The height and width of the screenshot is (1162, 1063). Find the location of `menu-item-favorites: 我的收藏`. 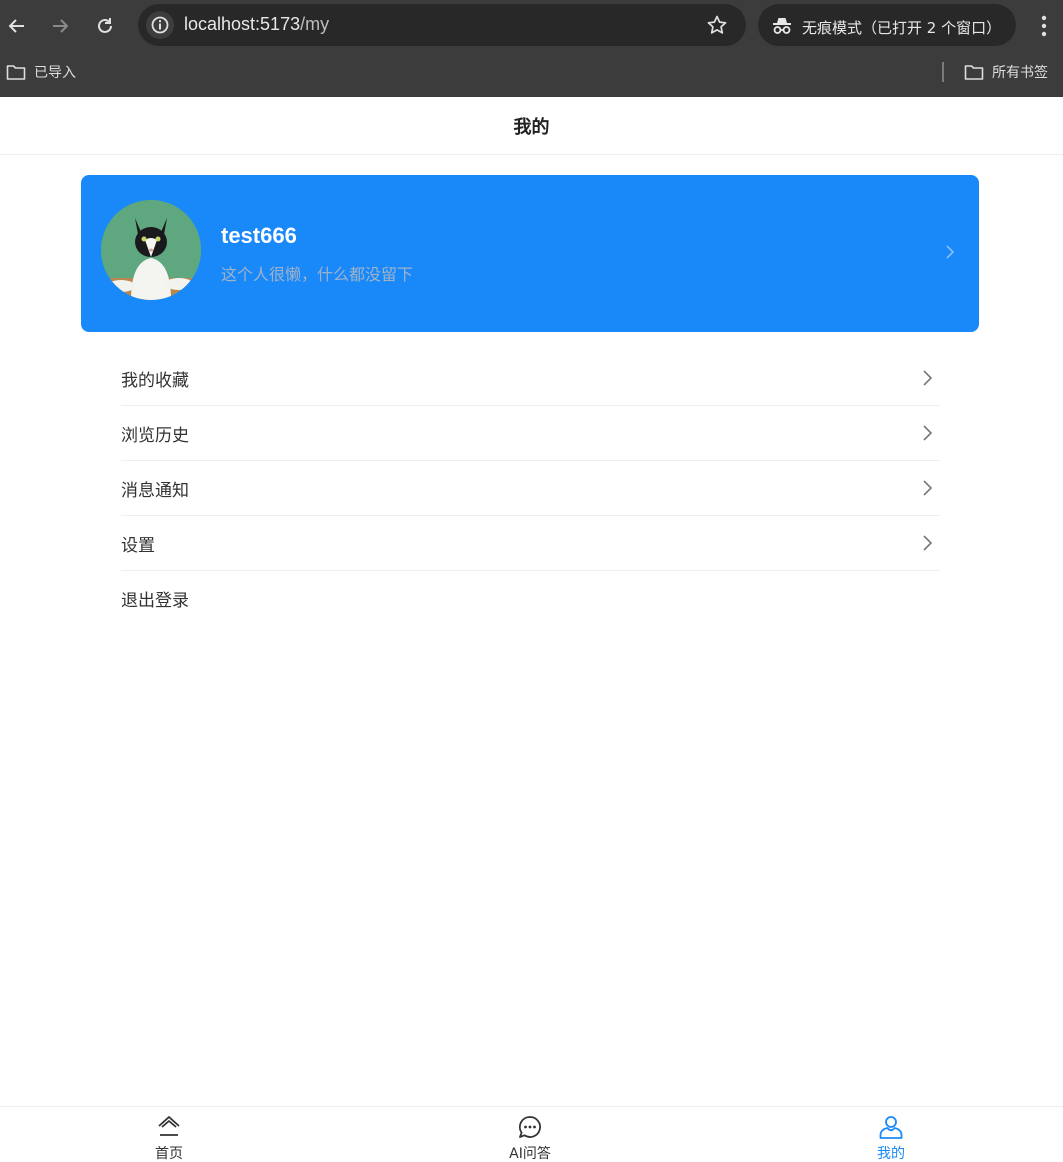

menu-item-favorites: 我的收藏 is located at coordinates (530, 378).